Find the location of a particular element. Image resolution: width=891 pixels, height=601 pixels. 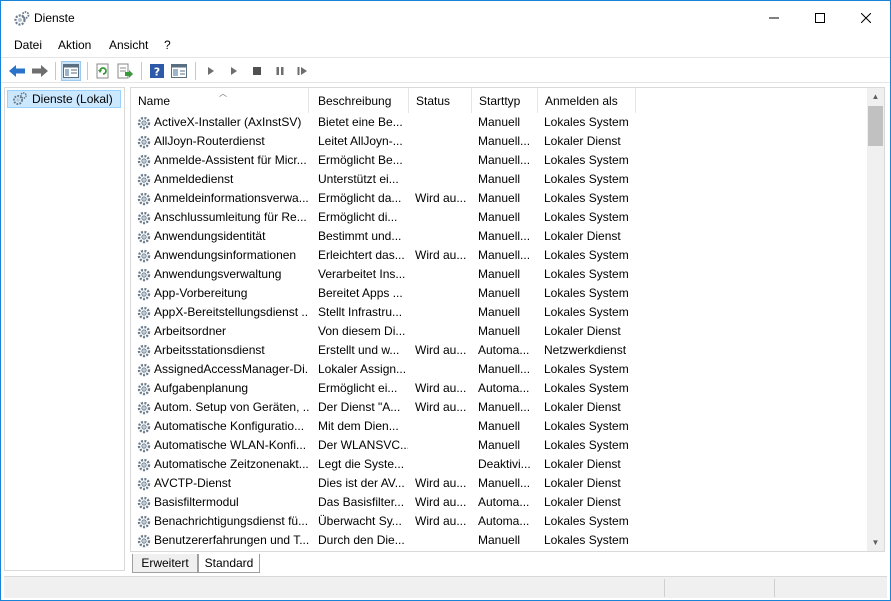

tree-item-label: Dienste (Lokal) is located at coordinates (72, 99).